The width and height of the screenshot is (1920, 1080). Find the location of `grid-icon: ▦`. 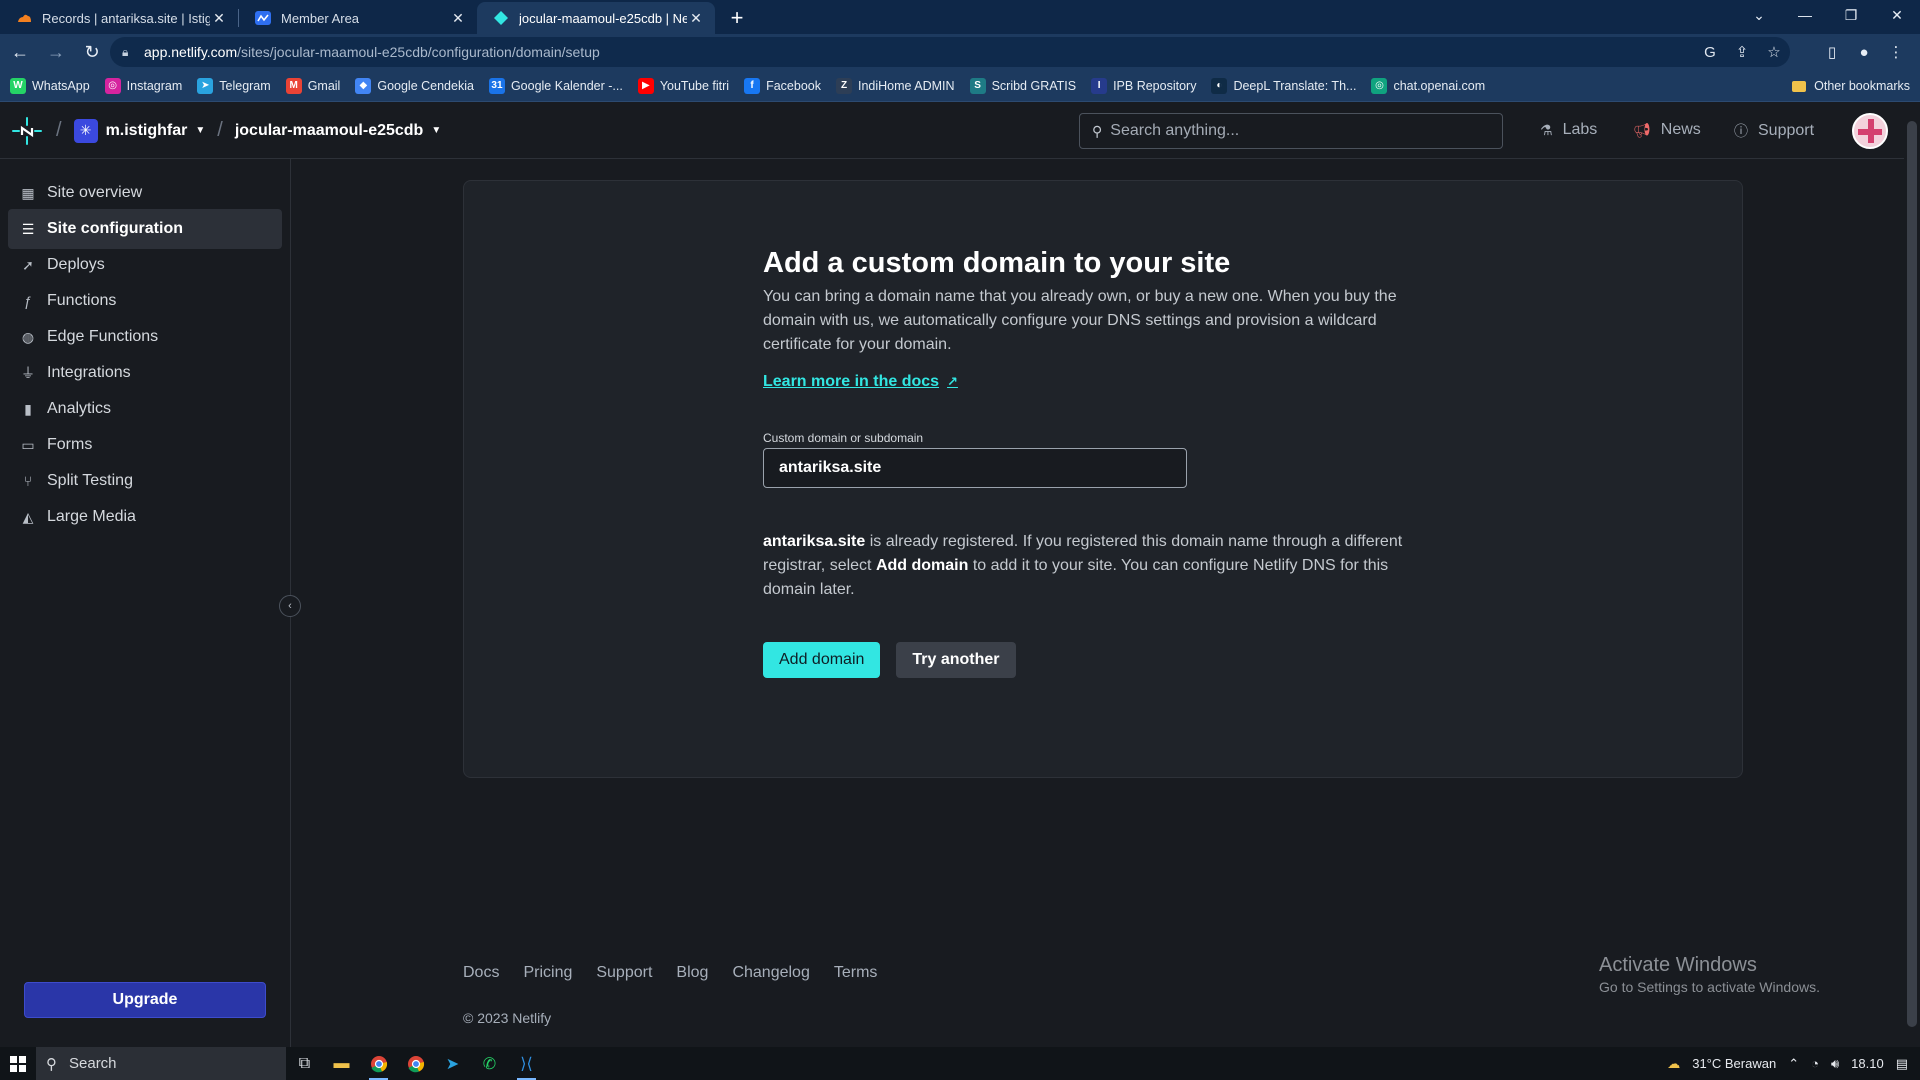

grid-icon: ▦ is located at coordinates (28, 192).